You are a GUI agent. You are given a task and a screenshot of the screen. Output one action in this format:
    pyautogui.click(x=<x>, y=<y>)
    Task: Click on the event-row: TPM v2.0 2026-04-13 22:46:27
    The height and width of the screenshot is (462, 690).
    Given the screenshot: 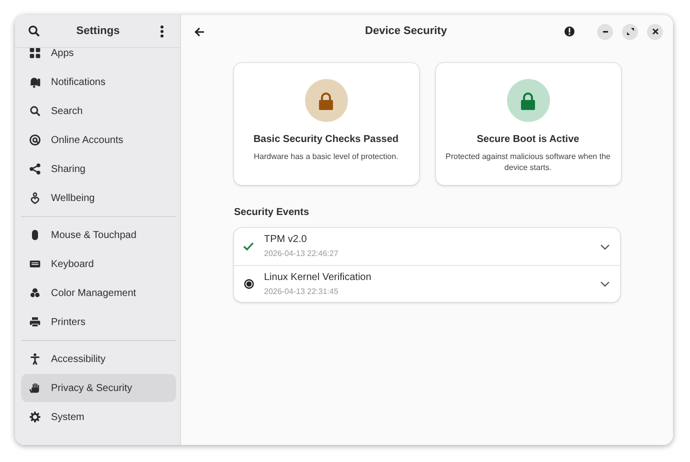 What is the action you would take?
    pyautogui.click(x=427, y=246)
    